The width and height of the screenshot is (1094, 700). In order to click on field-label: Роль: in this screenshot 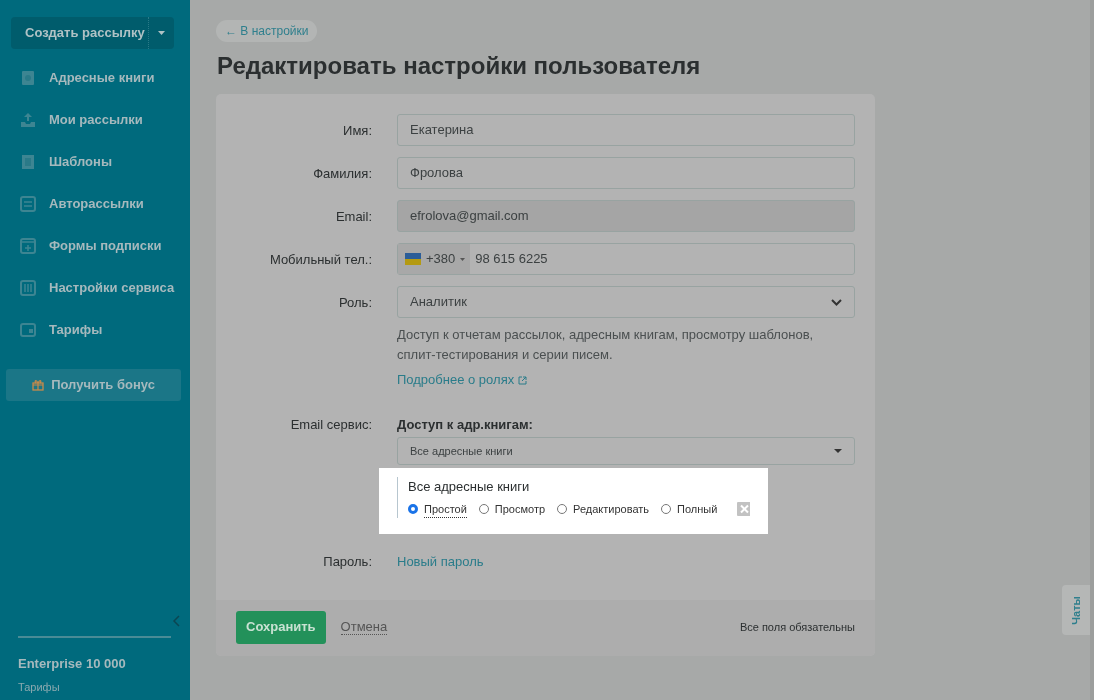, I will do `click(355, 303)`.